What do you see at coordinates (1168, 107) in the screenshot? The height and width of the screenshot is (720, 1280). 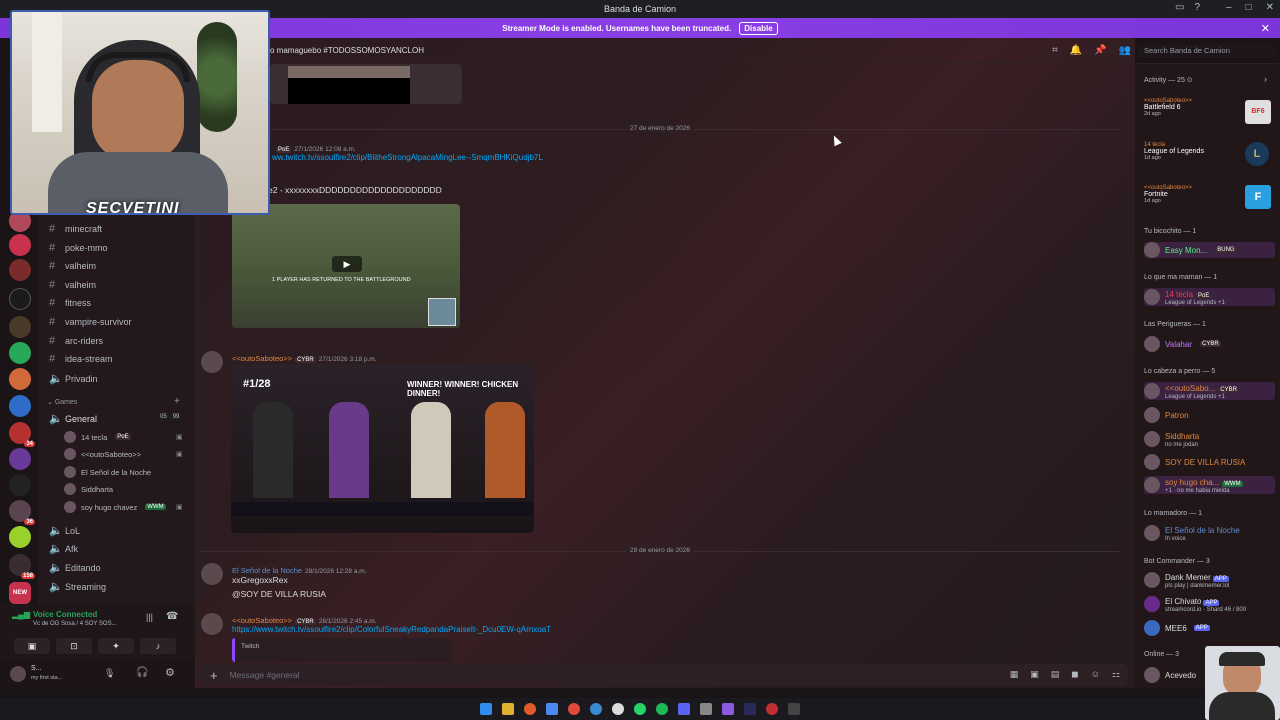 I see `activity-item: <<outoSaboteo>> Battlefield 6 2d ago` at bounding box center [1168, 107].